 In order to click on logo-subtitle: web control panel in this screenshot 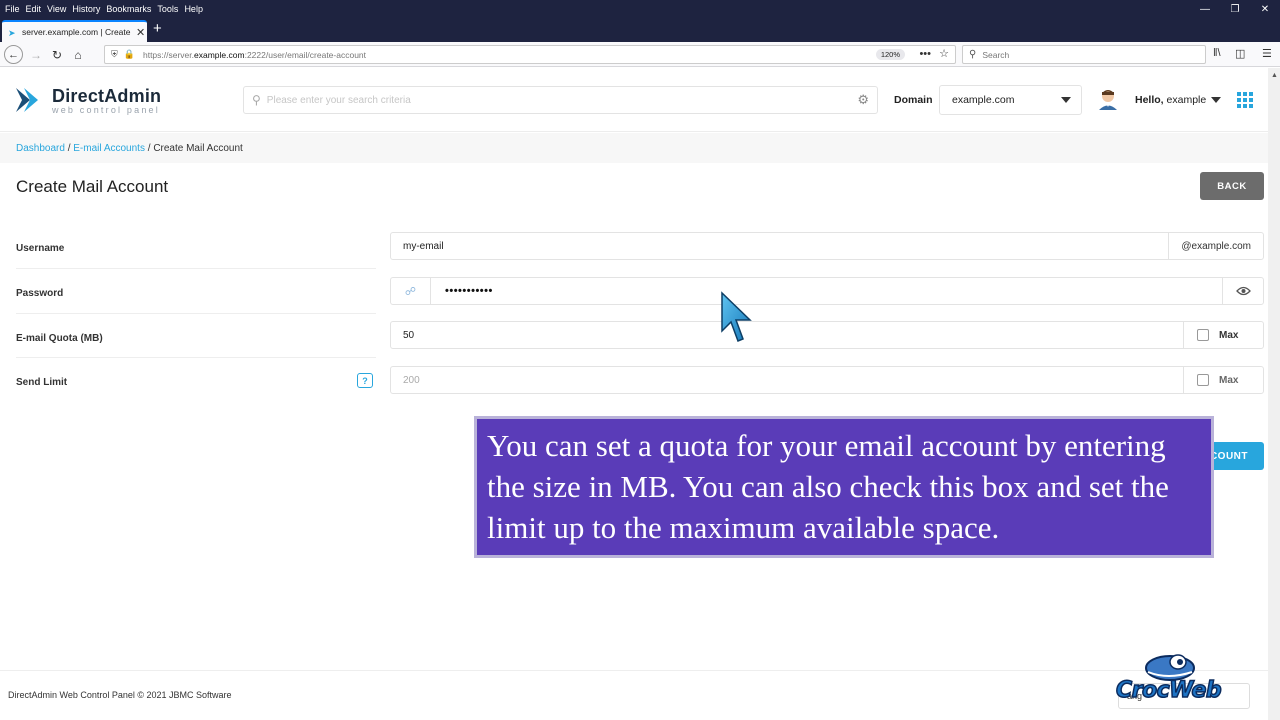, I will do `click(106, 109)`.